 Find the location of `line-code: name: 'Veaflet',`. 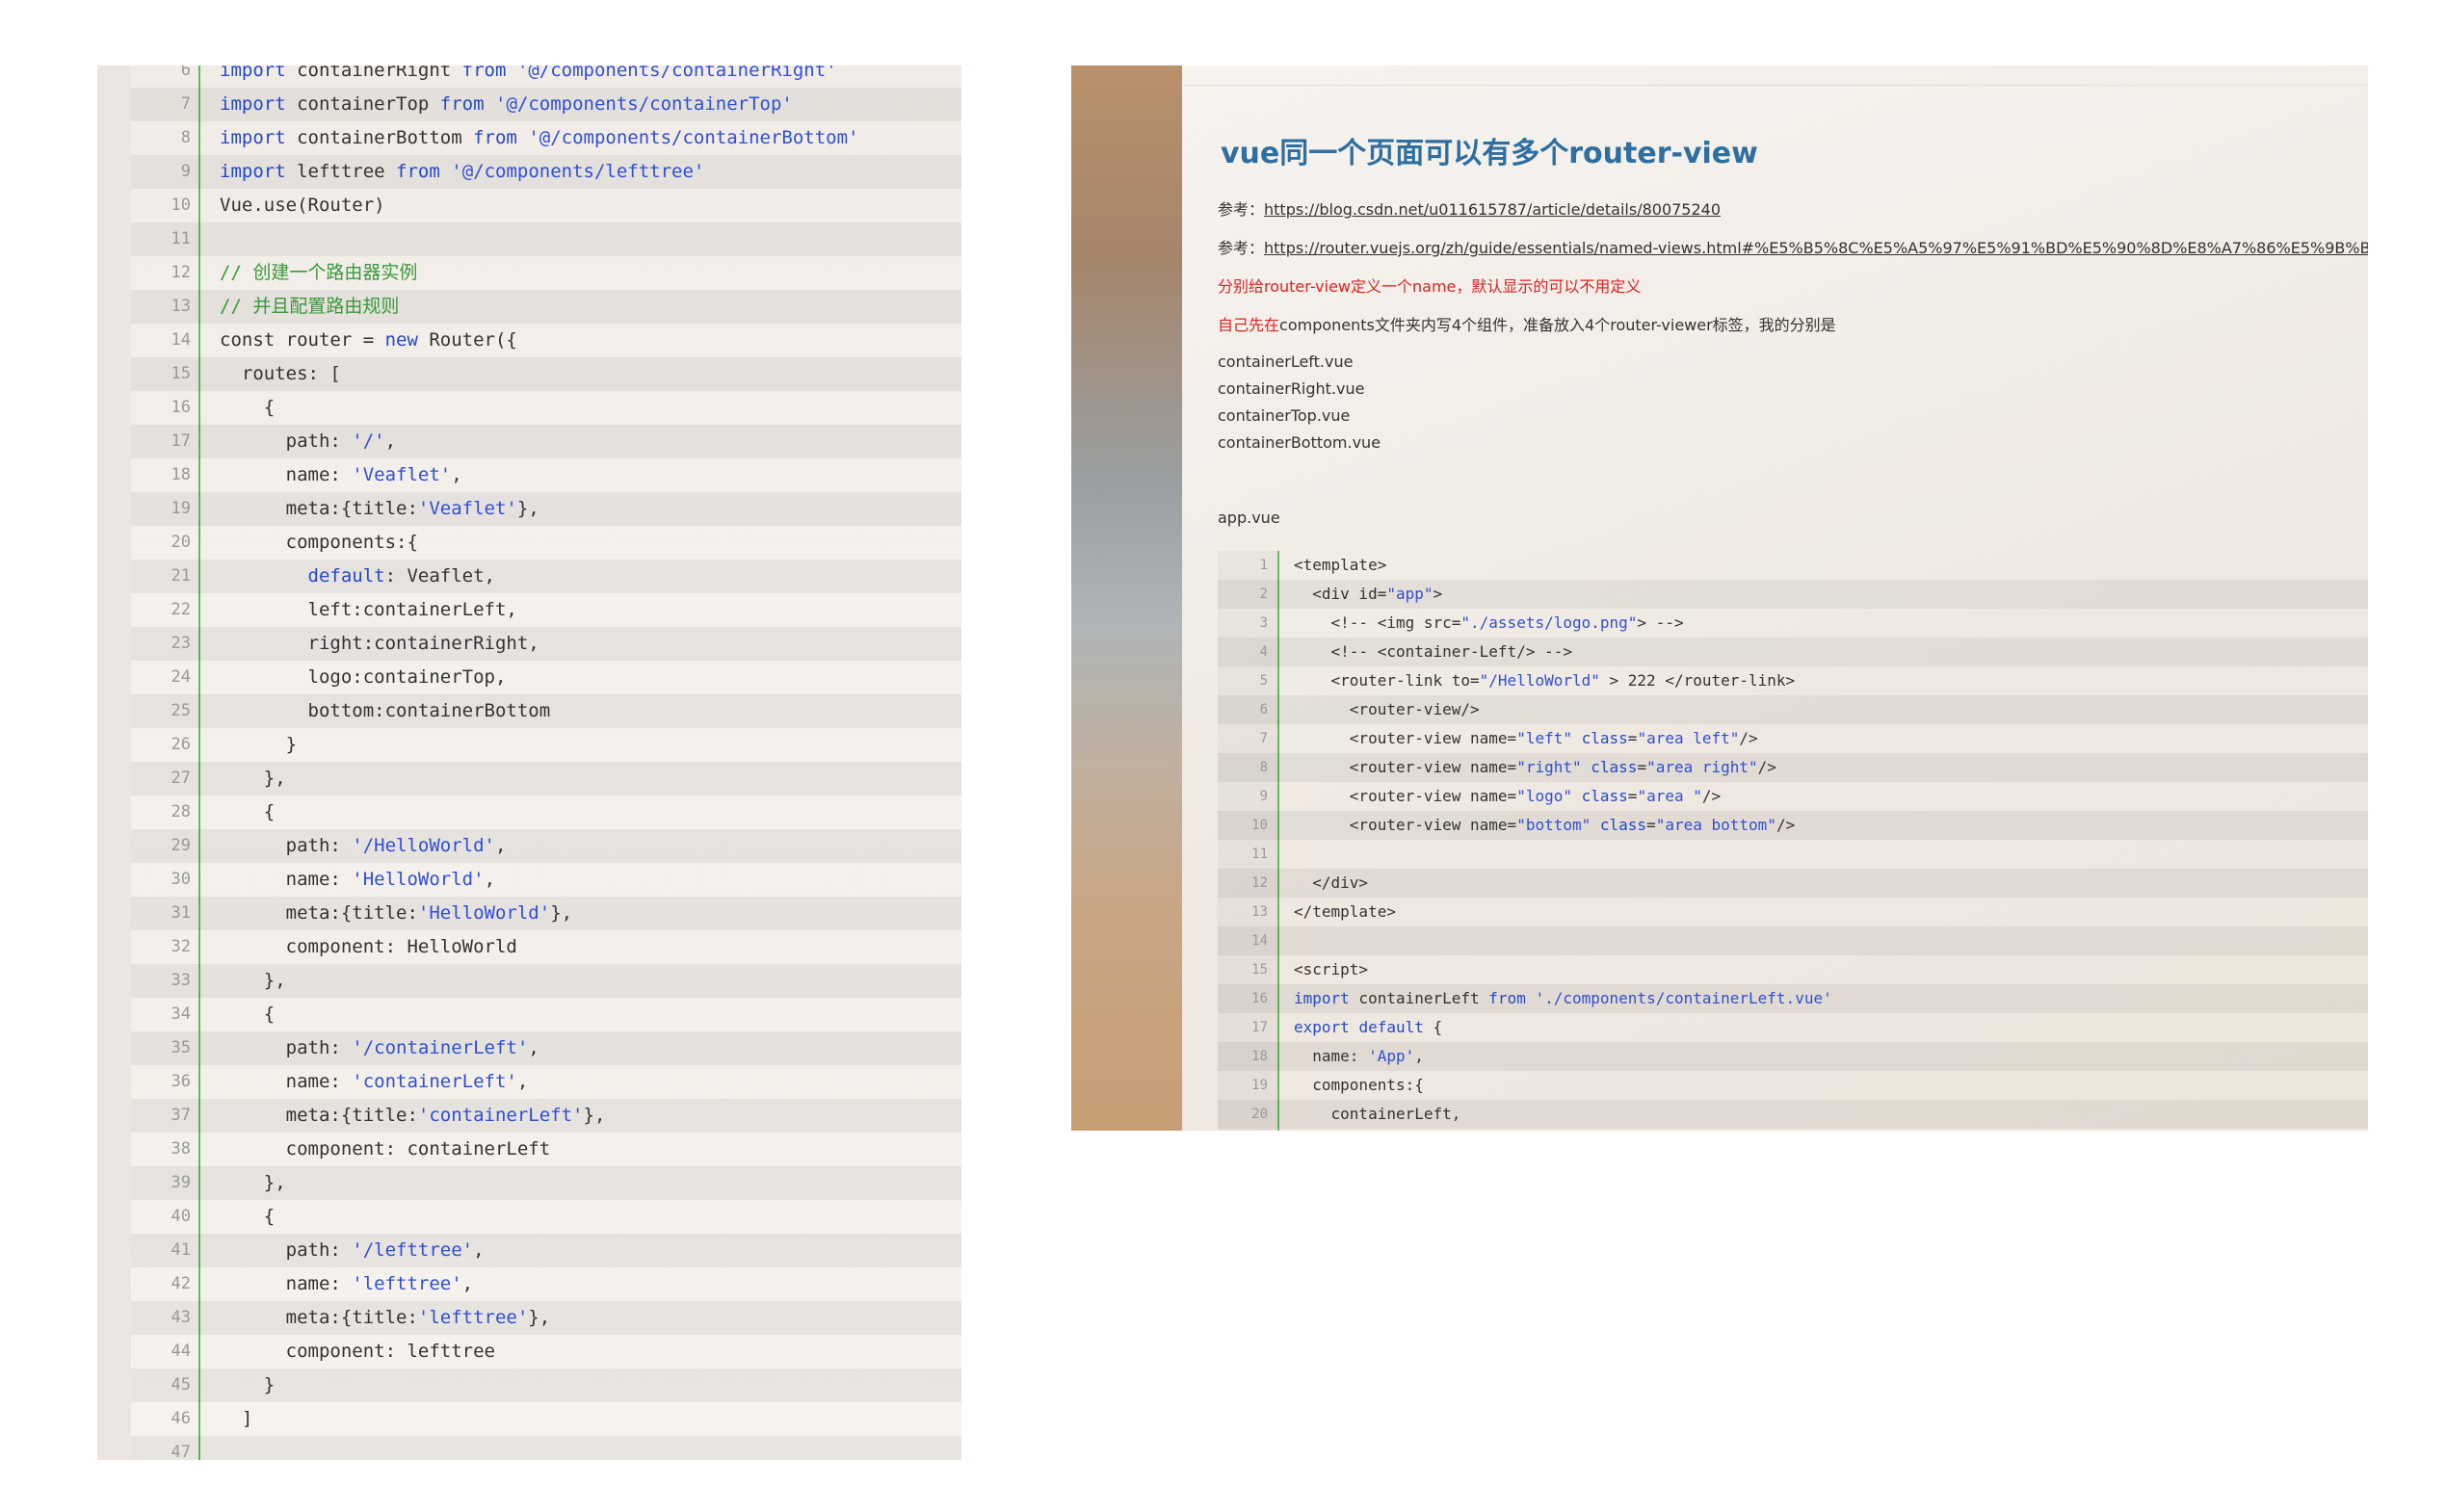

line-code: name: 'Veaflet', is located at coordinates (341, 474).